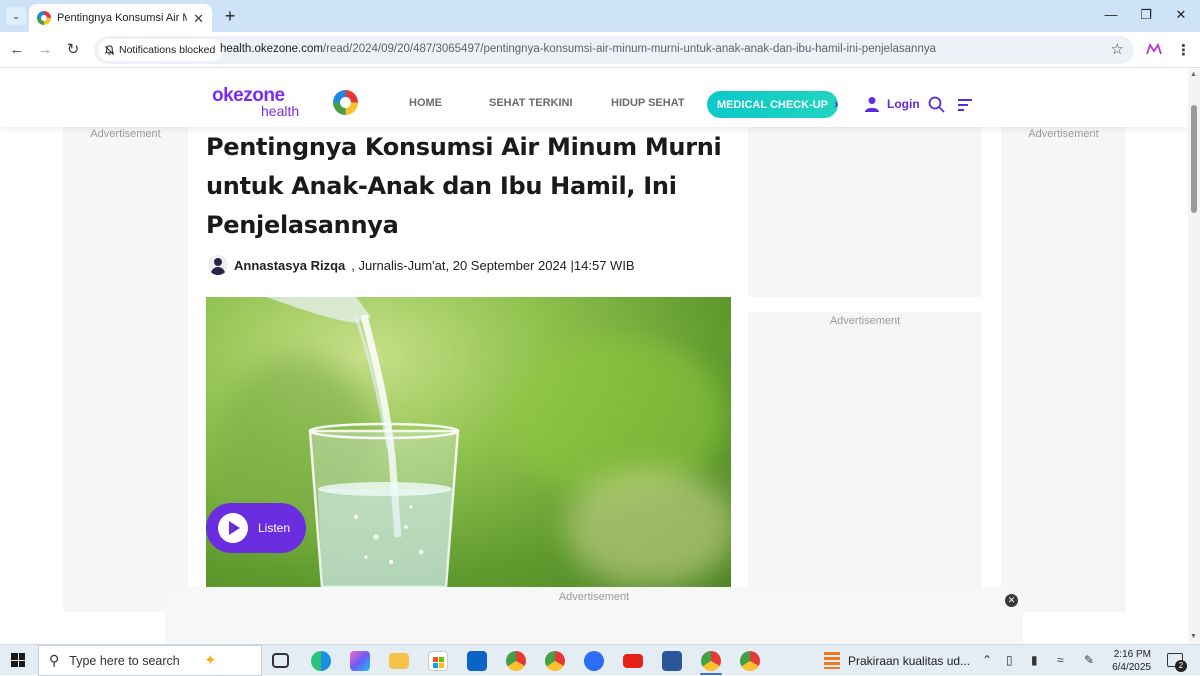 The width and height of the screenshot is (1200, 676). I want to click on nav-sehat-terkini: SEHAT TERKINI, so click(531, 103).